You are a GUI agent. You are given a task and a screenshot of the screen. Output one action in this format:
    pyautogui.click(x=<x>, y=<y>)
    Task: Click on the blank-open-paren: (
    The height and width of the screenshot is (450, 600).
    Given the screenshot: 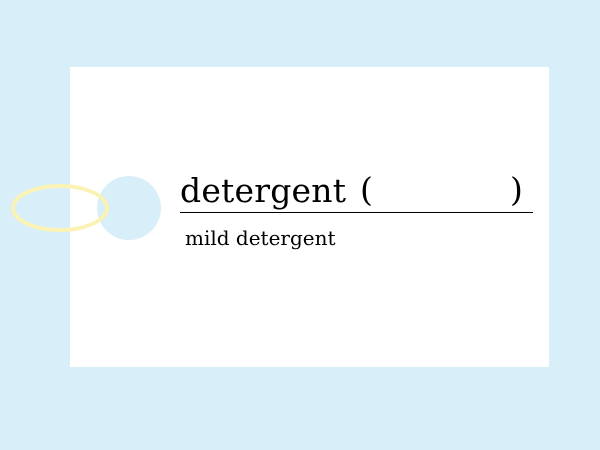 What is the action you would take?
    pyautogui.click(x=366, y=189)
    